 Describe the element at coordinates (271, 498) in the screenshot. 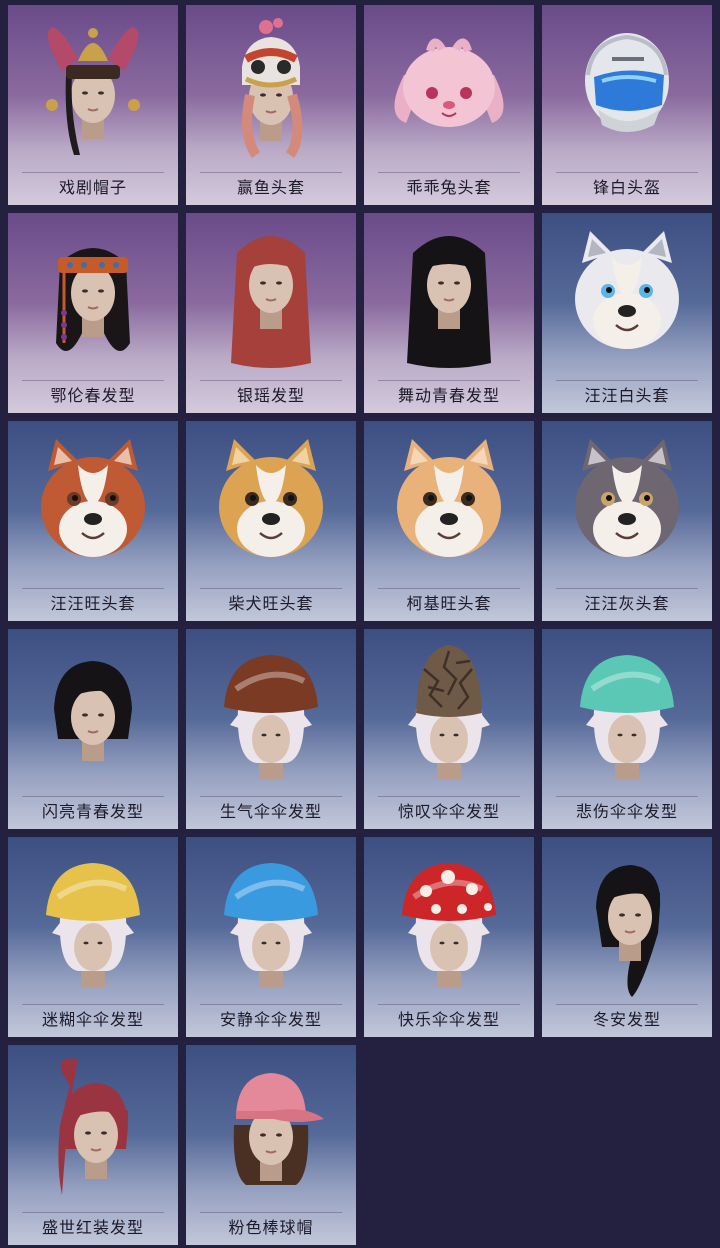

I see `shiba-head-icon` at that location.